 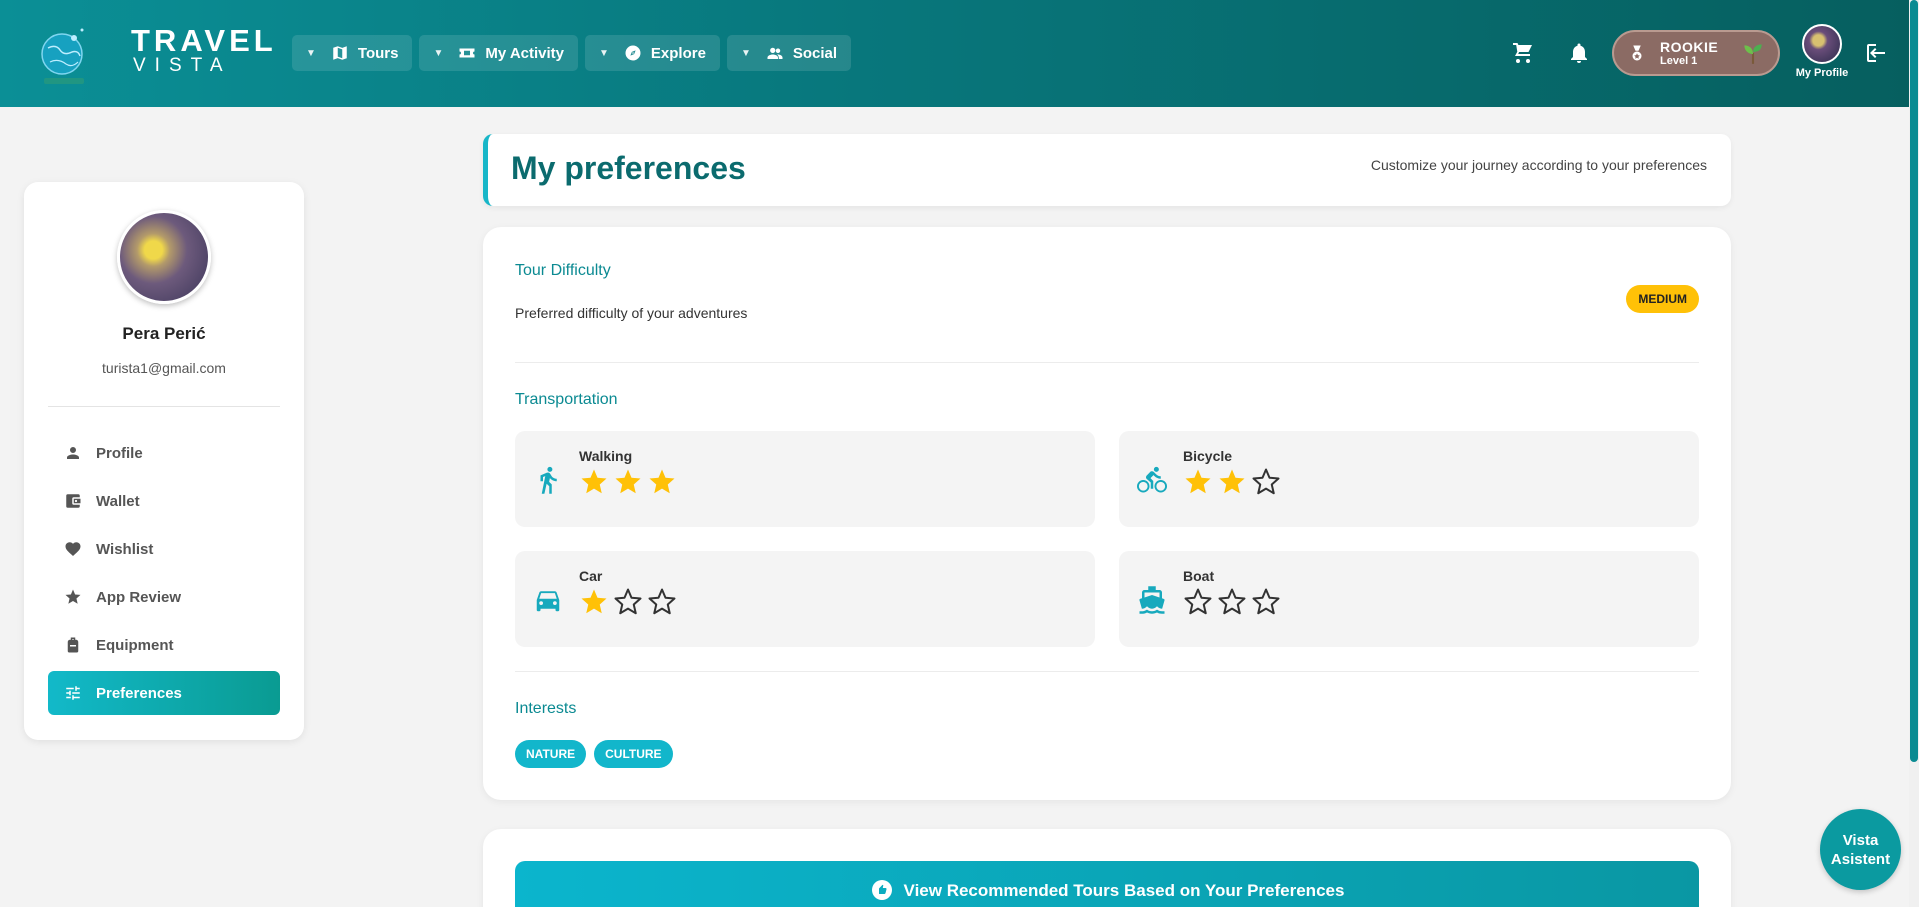 What do you see at coordinates (340, 53) in the screenshot?
I see `map-icon` at bounding box center [340, 53].